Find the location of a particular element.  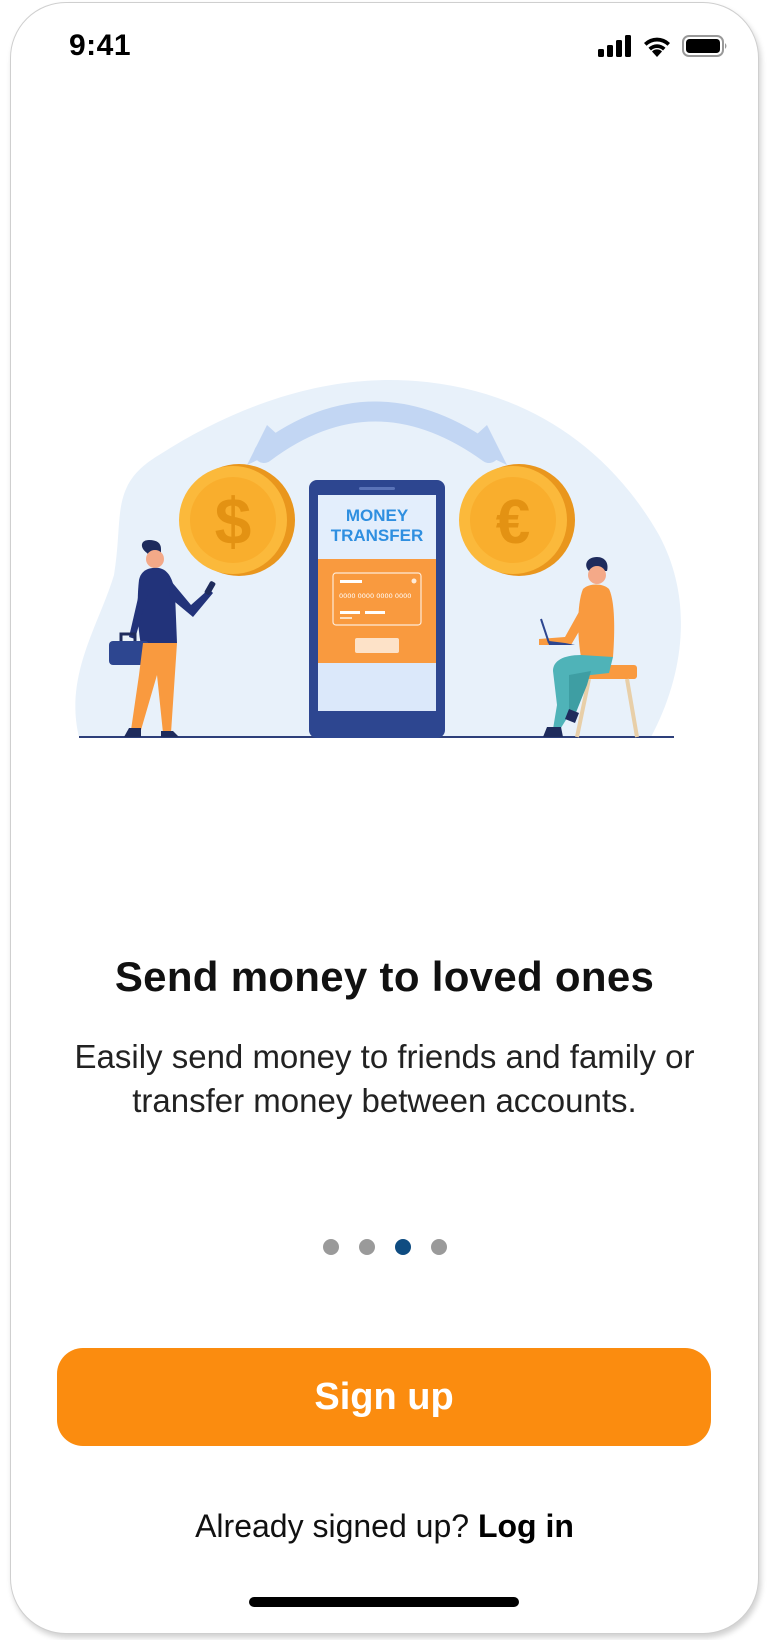

page-indicator is located at coordinates (384, 1247).